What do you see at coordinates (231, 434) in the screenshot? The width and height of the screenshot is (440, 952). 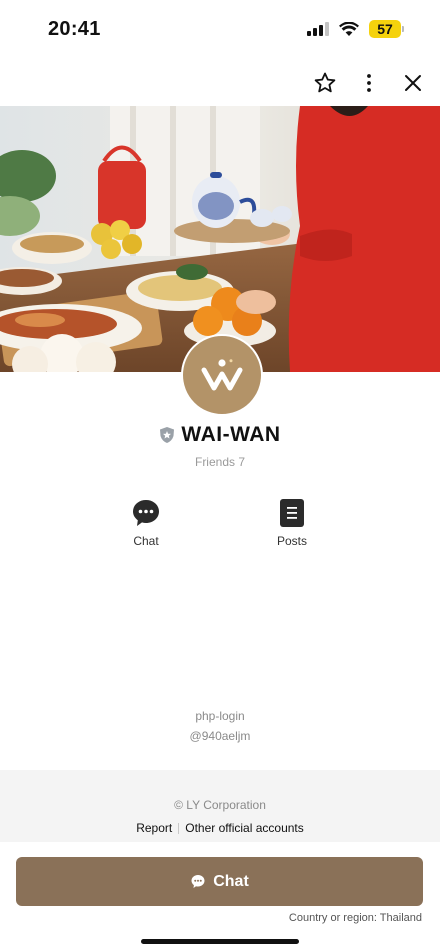 I see `account-name: WAI-WAN` at bounding box center [231, 434].